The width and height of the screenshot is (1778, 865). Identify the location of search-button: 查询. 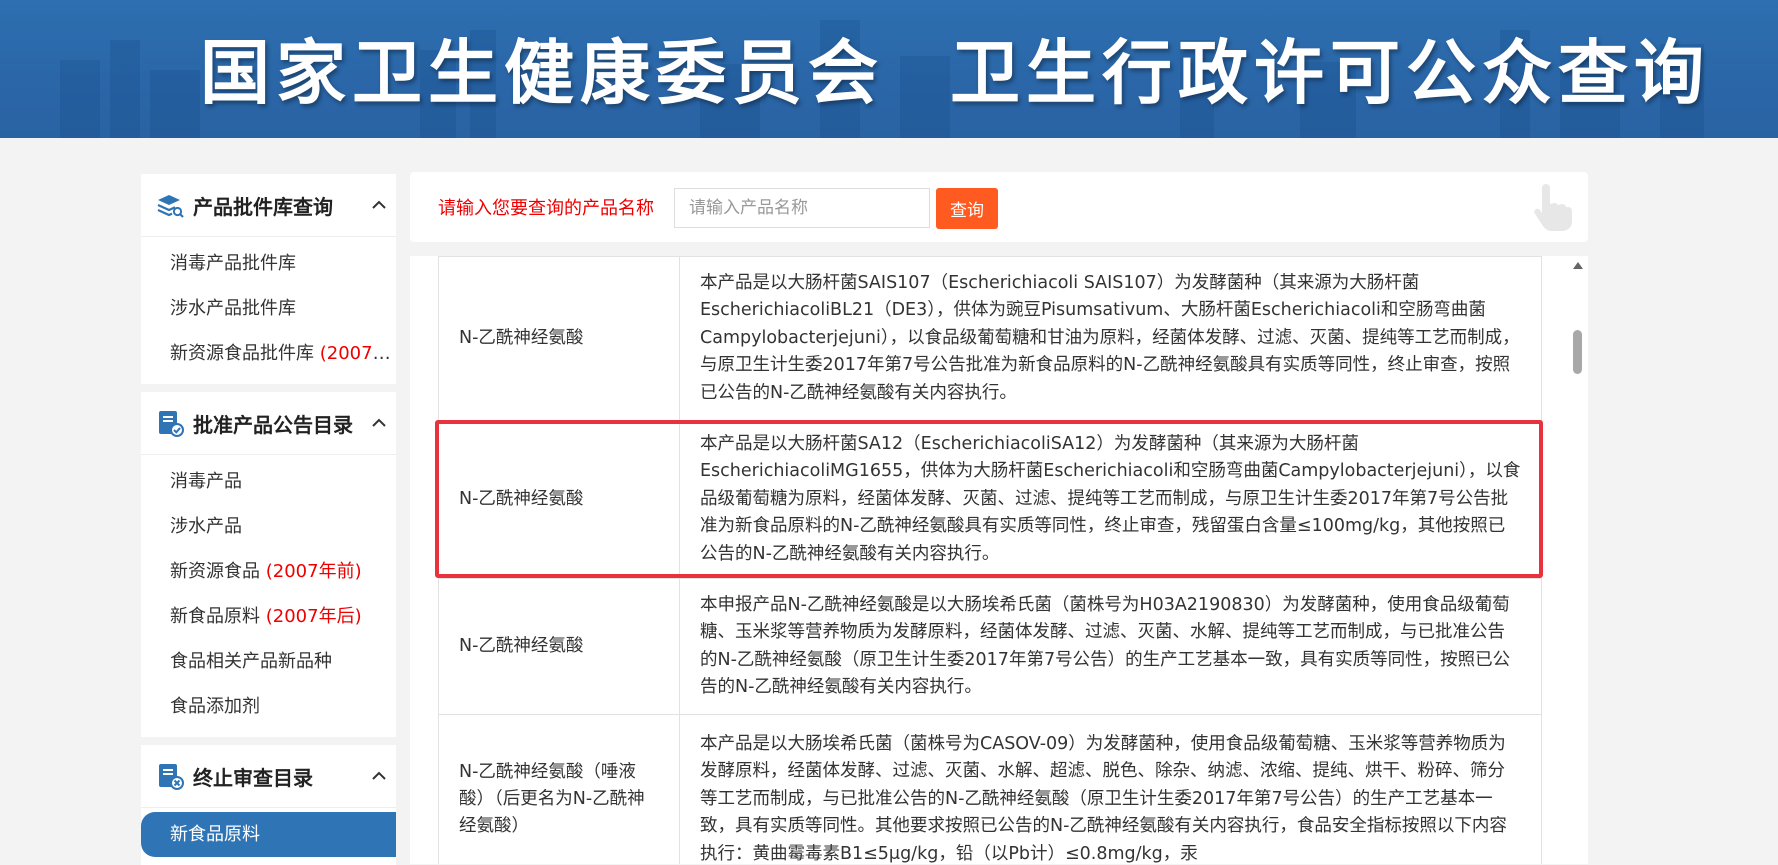
(967, 208).